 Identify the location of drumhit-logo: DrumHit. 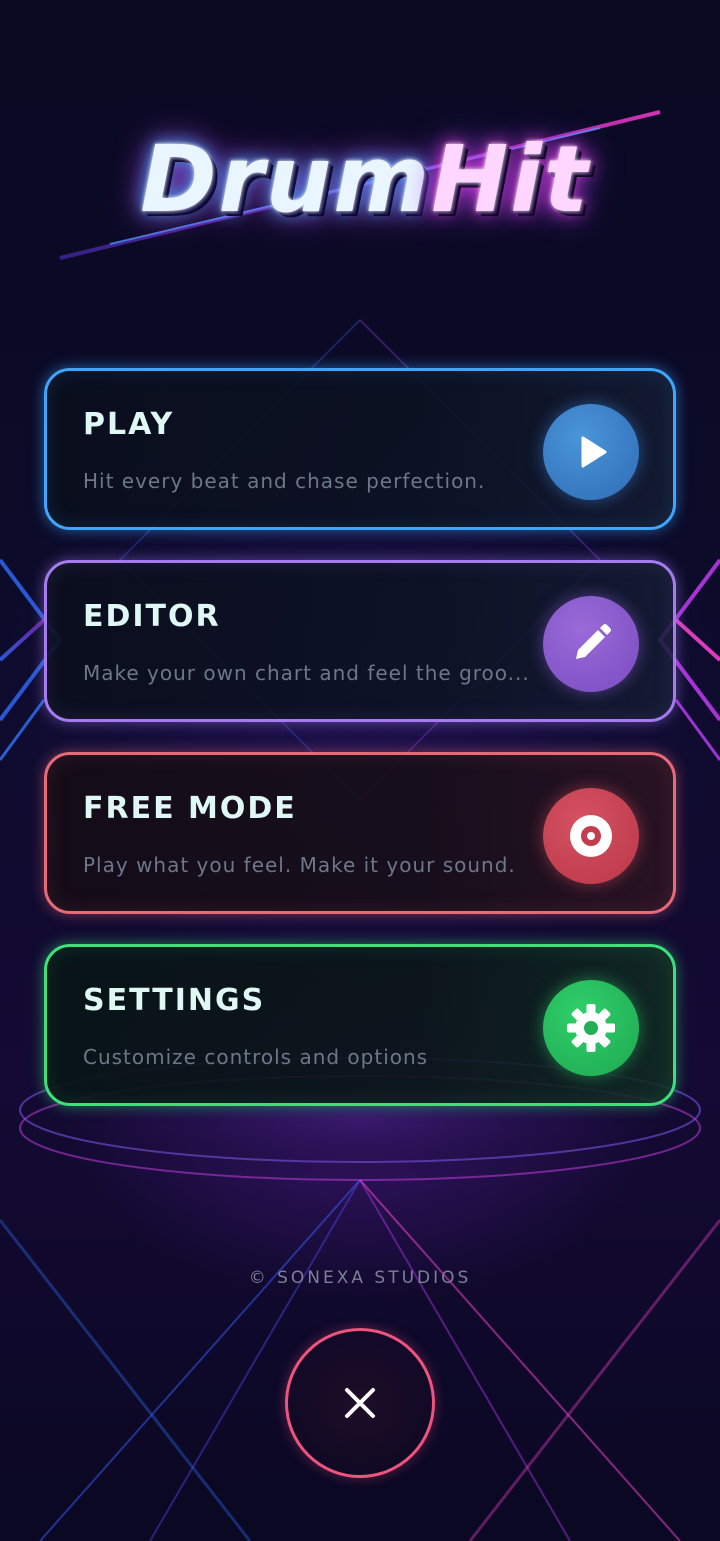
(365, 180).